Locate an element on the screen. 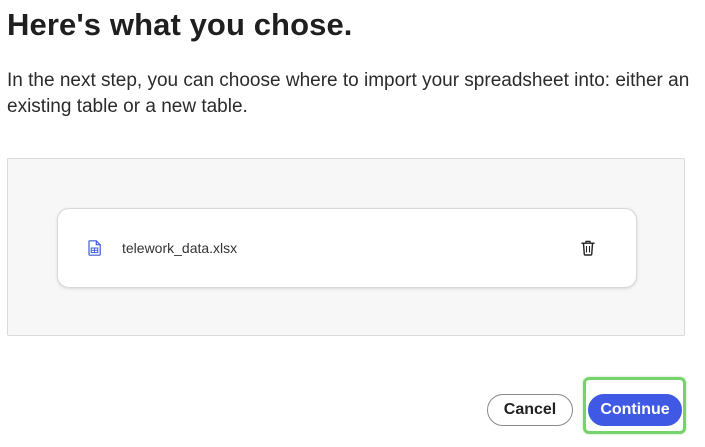  trash-icon is located at coordinates (588, 248).